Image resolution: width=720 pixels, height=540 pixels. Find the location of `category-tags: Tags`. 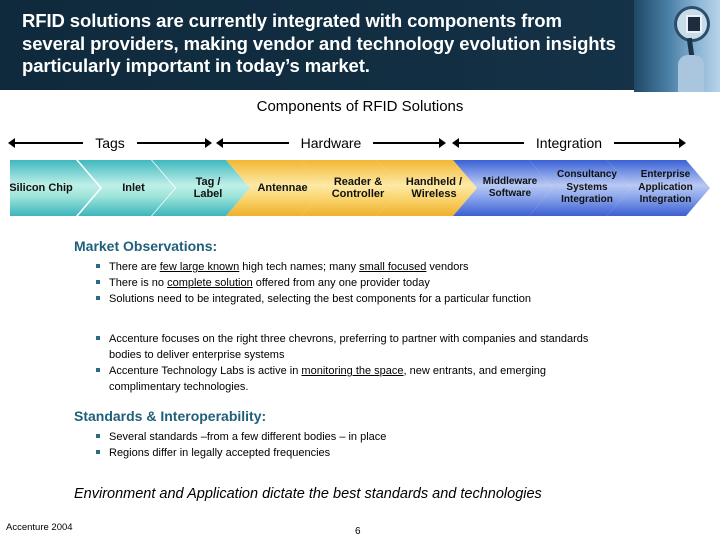

category-tags: Tags is located at coordinates (110, 143).